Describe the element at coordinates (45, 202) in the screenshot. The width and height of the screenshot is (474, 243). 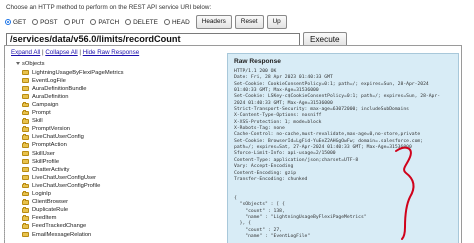
I see `tree-item: ClientBrowser` at that location.